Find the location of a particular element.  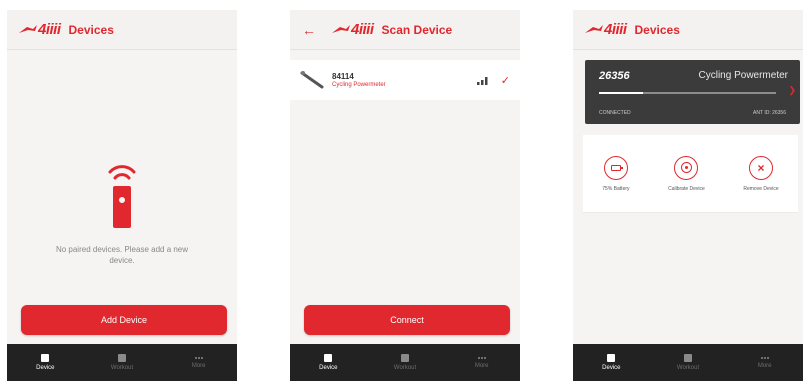

battery-icon is located at coordinates (615, 167).